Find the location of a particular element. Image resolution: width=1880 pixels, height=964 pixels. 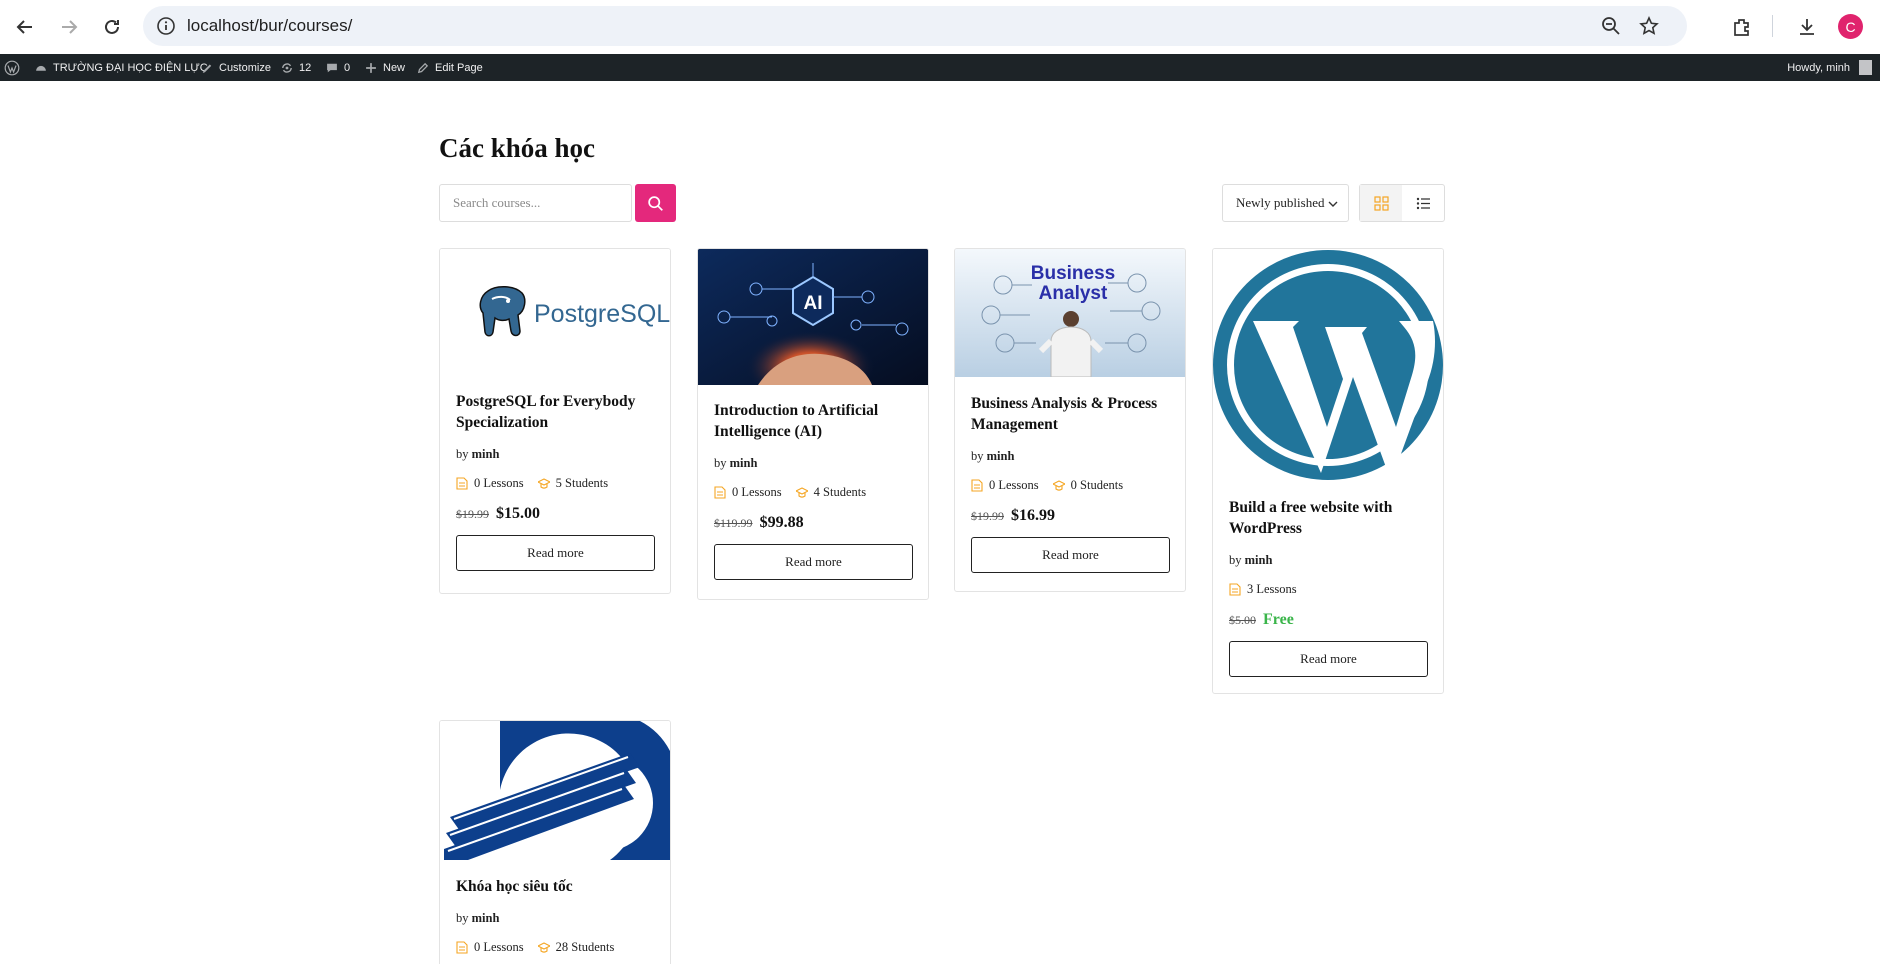

reload-button is located at coordinates (112, 27).